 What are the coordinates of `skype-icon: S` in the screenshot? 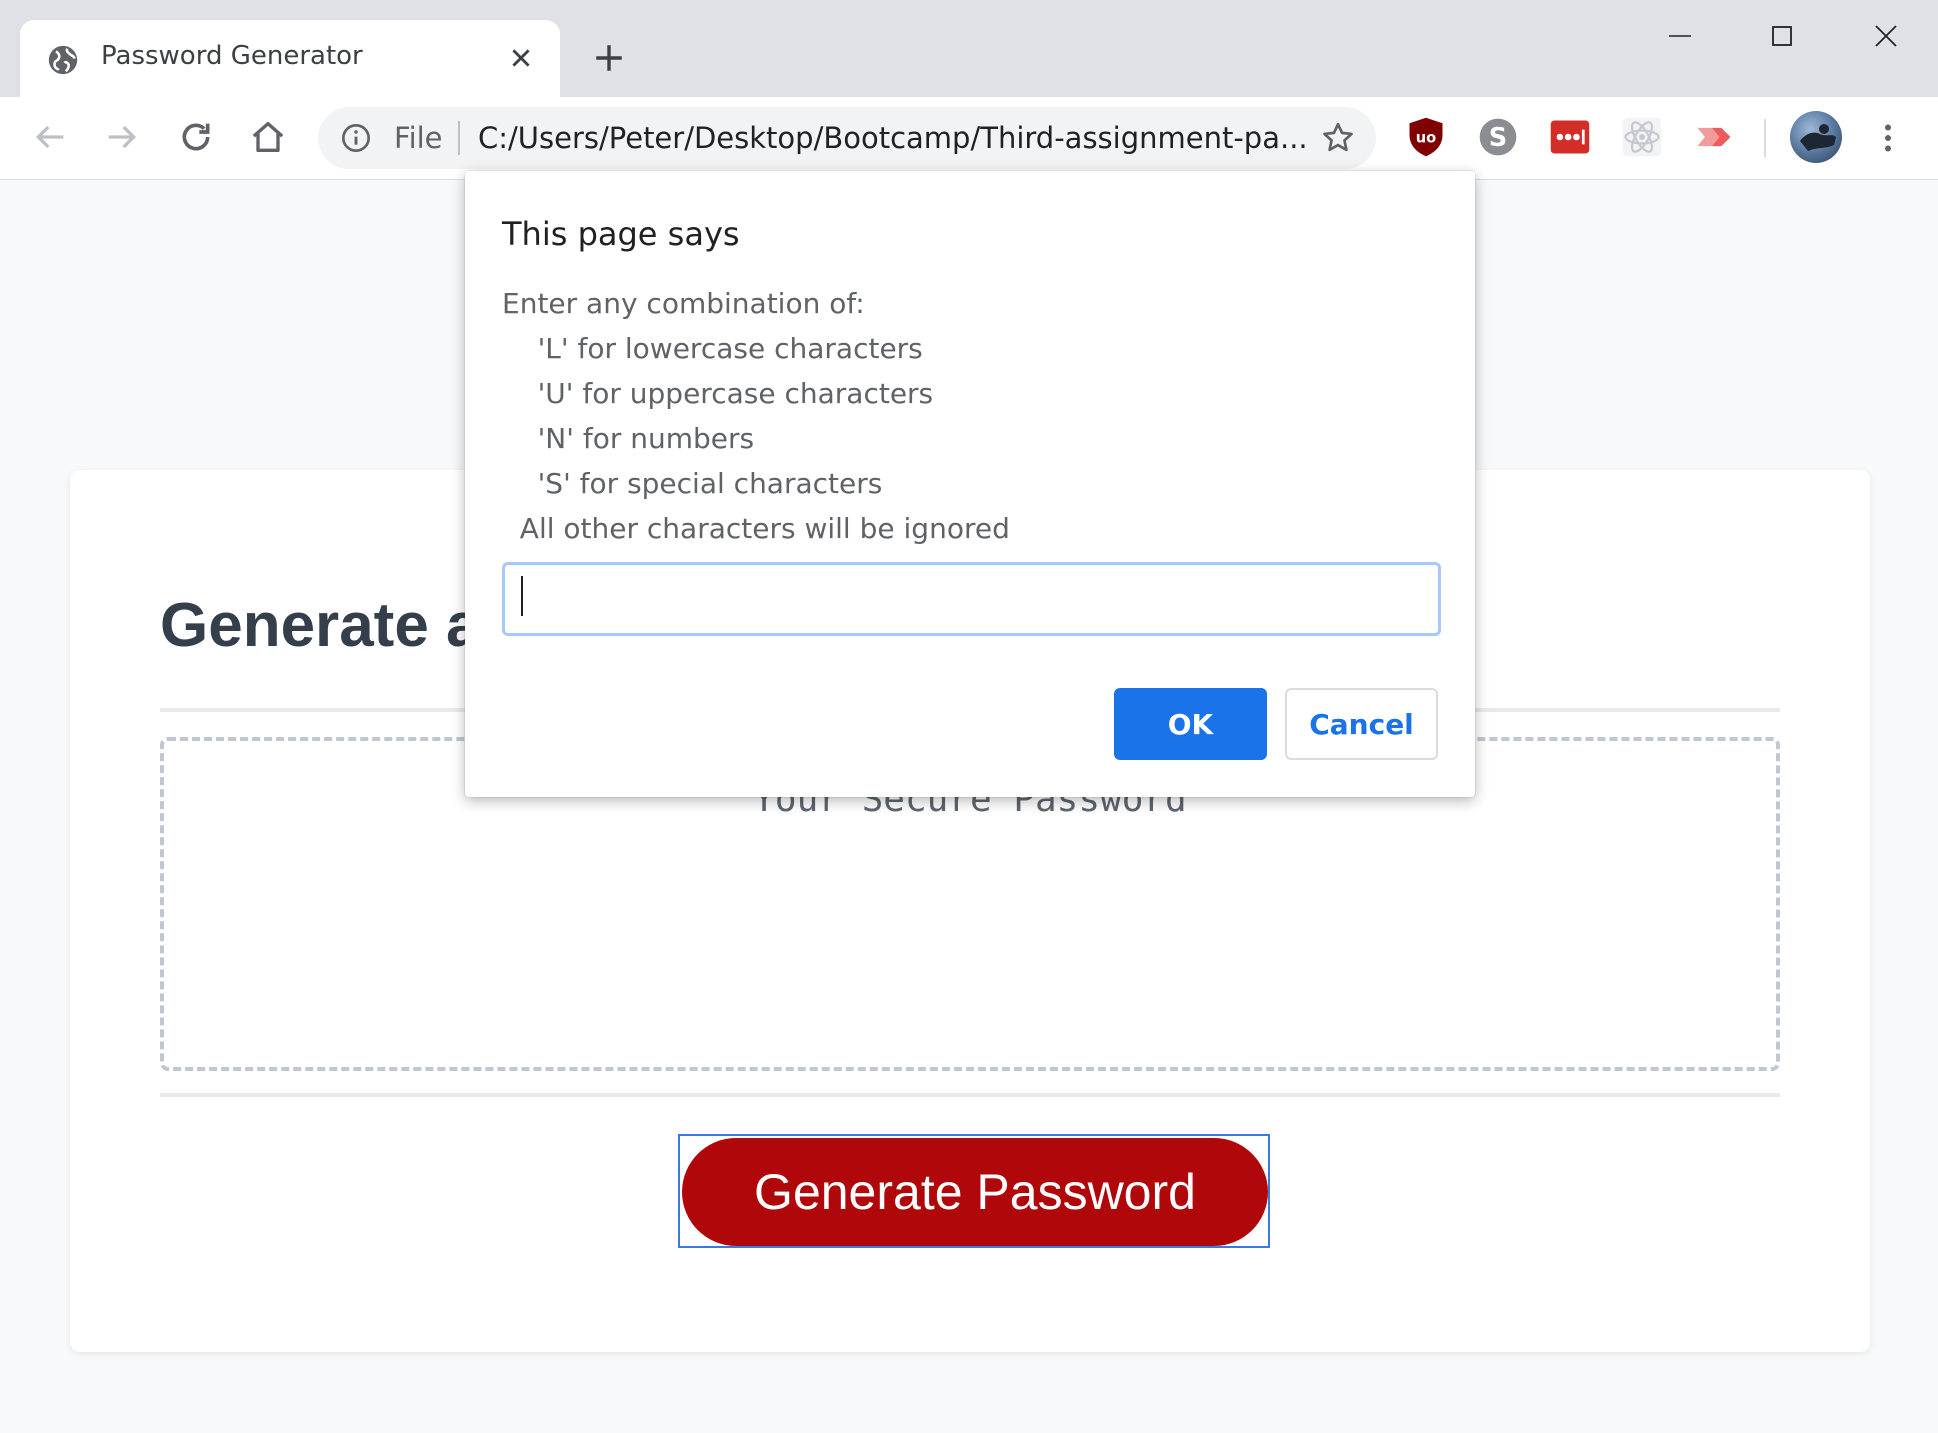 It's located at (1498, 137).